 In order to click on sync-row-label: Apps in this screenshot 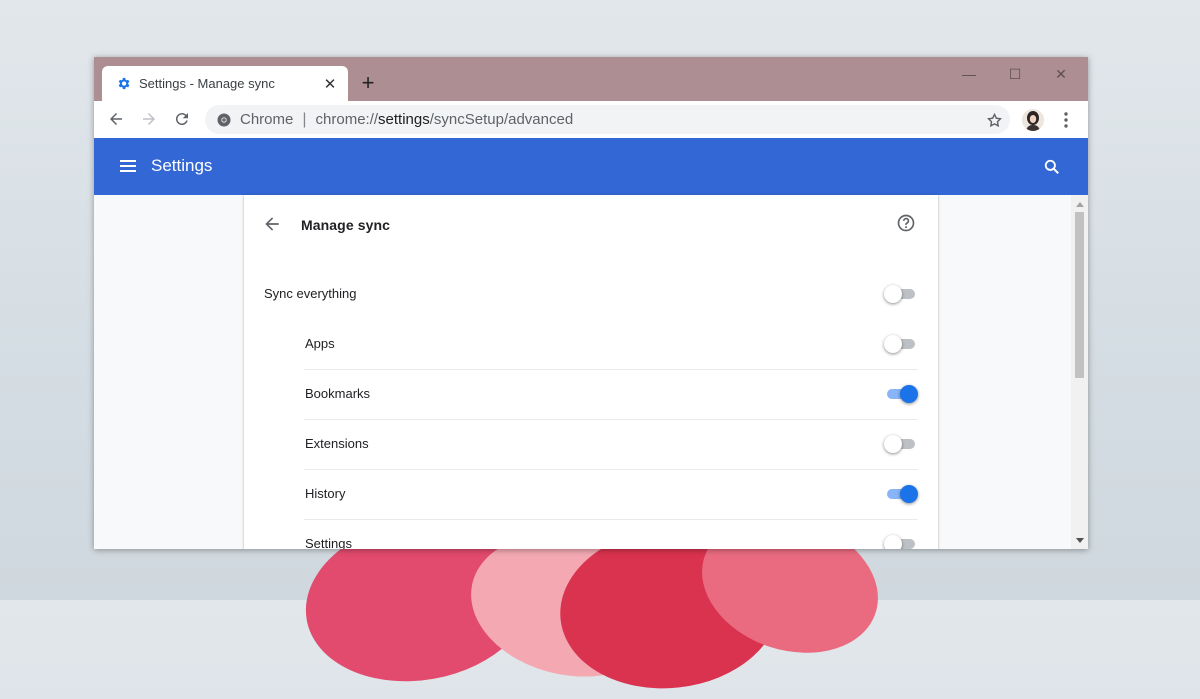, I will do `click(320, 343)`.